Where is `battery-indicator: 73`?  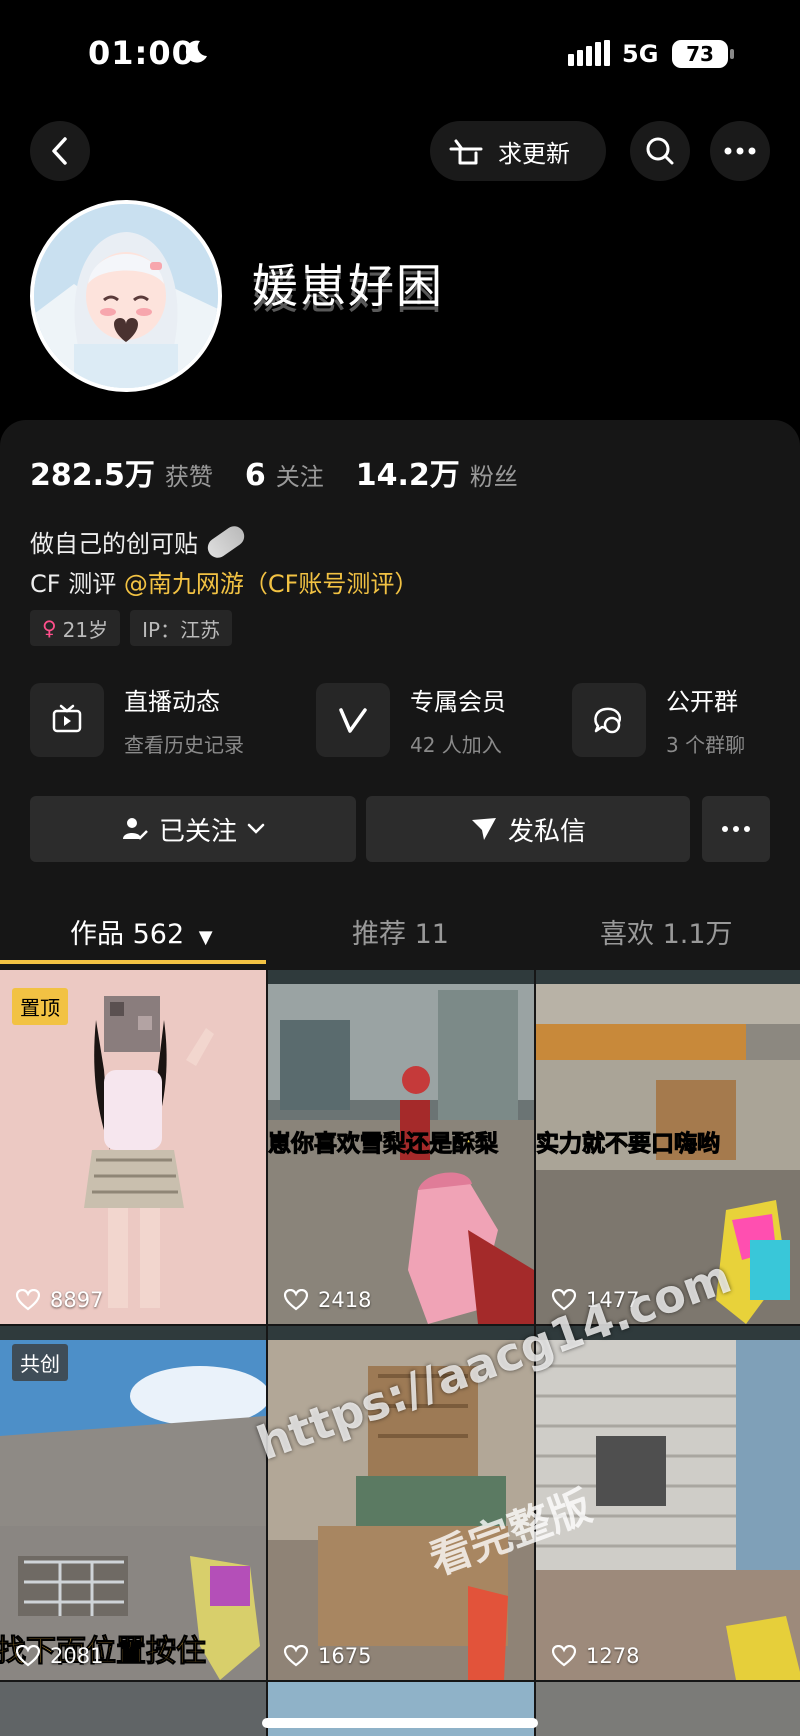 battery-indicator: 73 is located at coordinates (703, 54).